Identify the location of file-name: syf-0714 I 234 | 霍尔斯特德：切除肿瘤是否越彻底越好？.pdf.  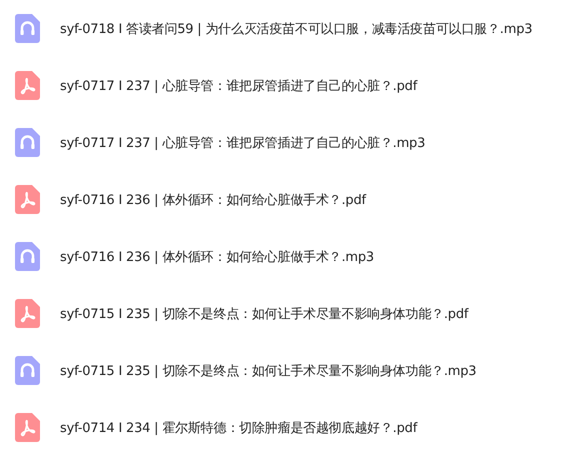
(239, 427).